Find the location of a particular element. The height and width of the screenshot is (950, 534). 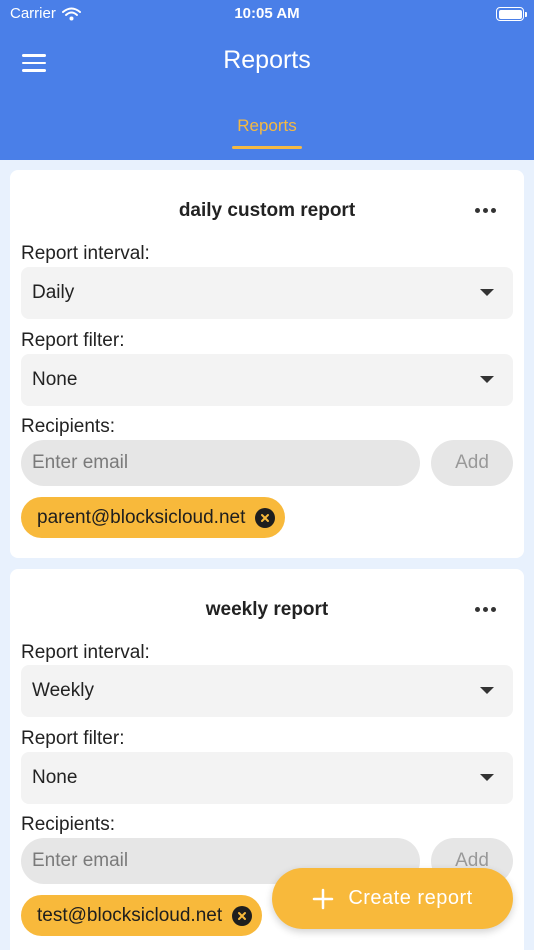

active-tab-indicator is located at coordinates (267, 147).